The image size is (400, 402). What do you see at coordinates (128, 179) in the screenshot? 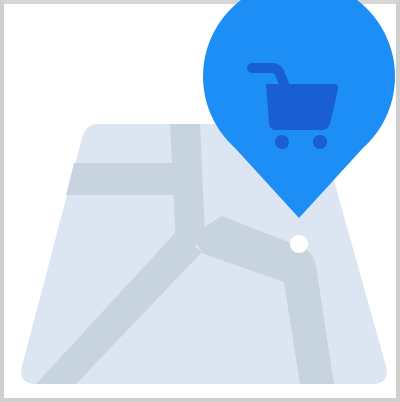
I see `map-road-horizontal` at bounding box center [128, 179].